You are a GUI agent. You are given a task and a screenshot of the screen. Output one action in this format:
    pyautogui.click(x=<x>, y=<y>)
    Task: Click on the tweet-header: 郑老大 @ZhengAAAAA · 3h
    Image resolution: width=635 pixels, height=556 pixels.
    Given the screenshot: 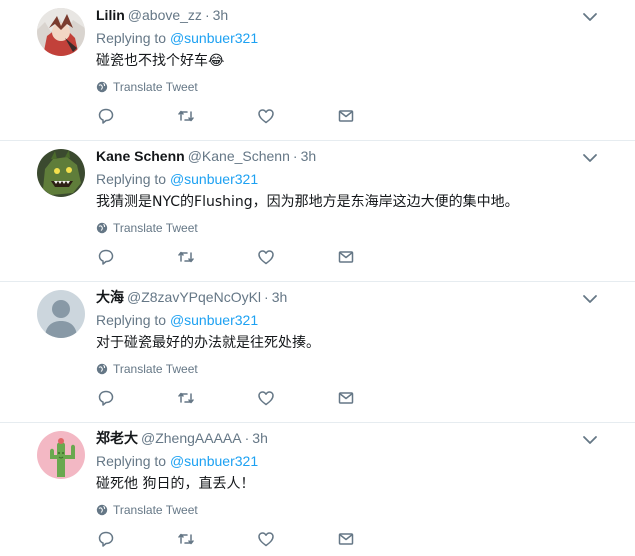 What is the action you would take?
    pyautogui.click(x=182, y=438)
    